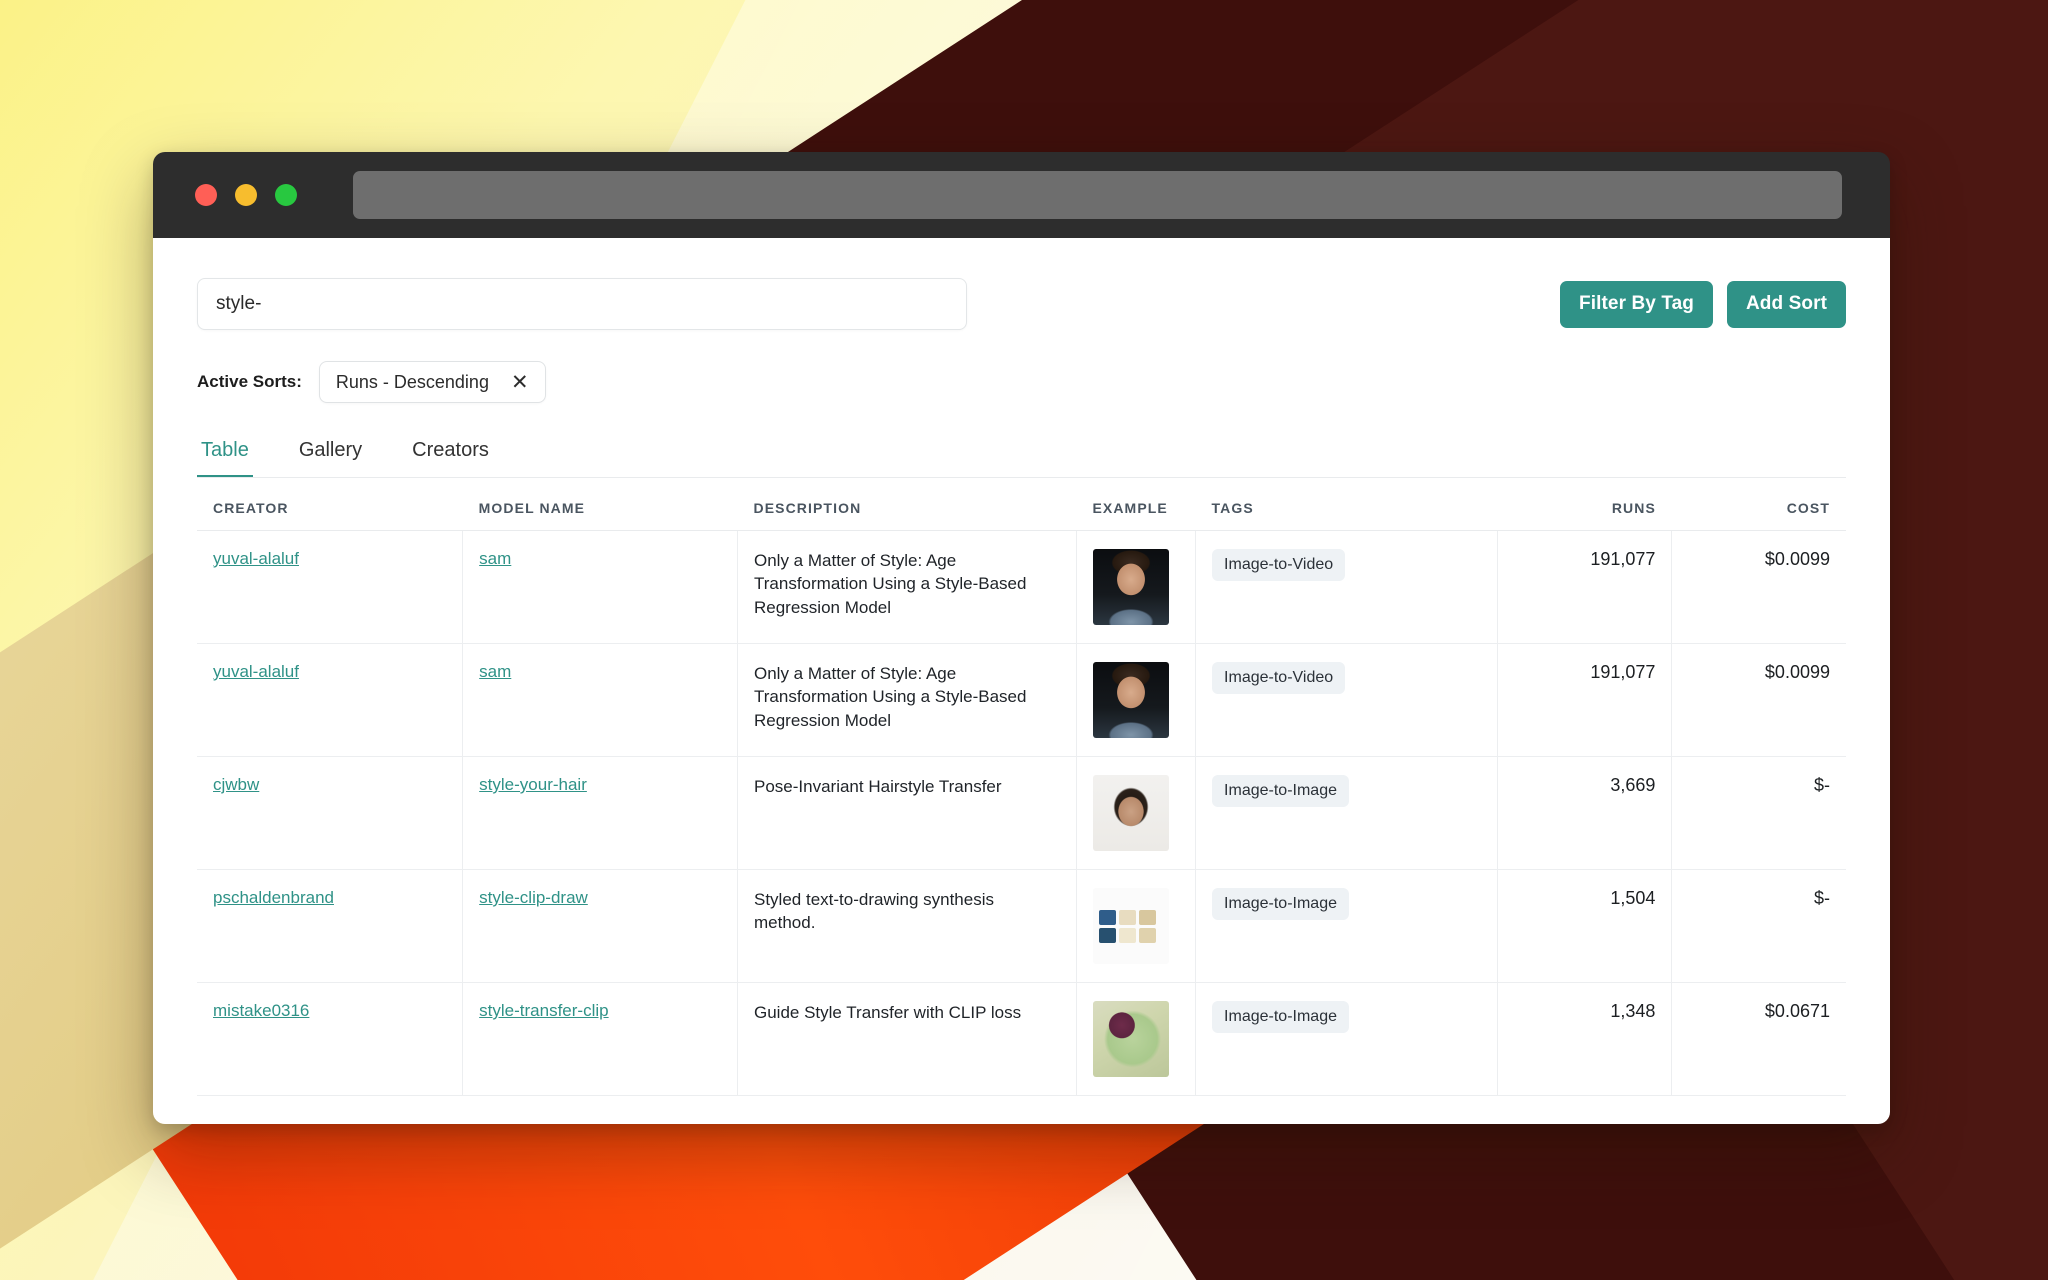 This screenshot has width=2048, height=1280. What do you see at coordinates (533, 897) in the screenshot?
I see `model-name-link: style-clip-draw` at bounding box center [533, 897].